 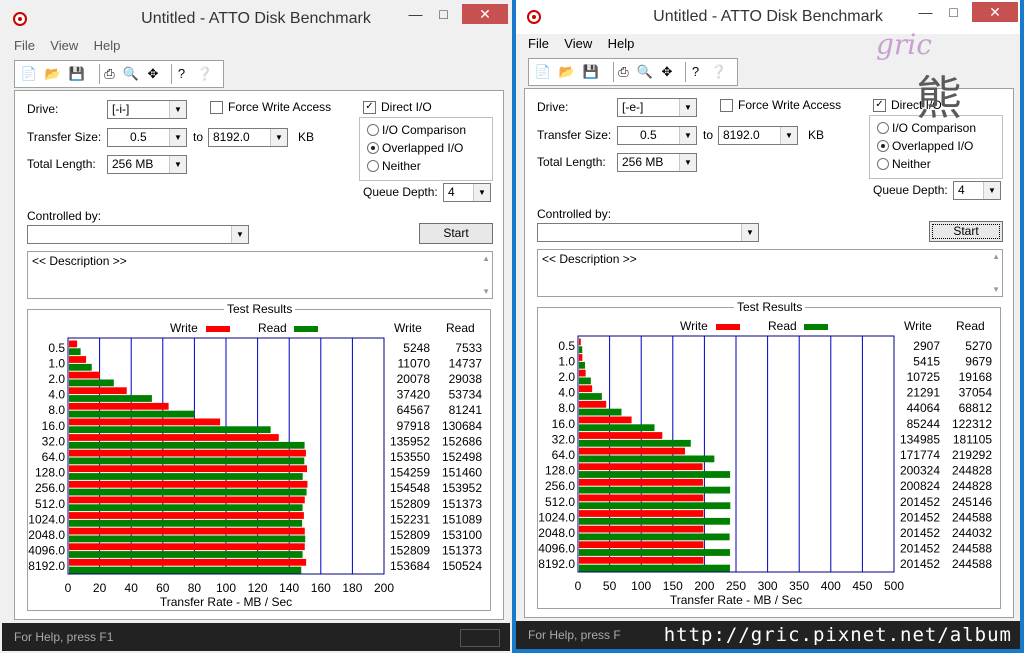 I want to click on read-value: 81241, so click(x=466, y=410).